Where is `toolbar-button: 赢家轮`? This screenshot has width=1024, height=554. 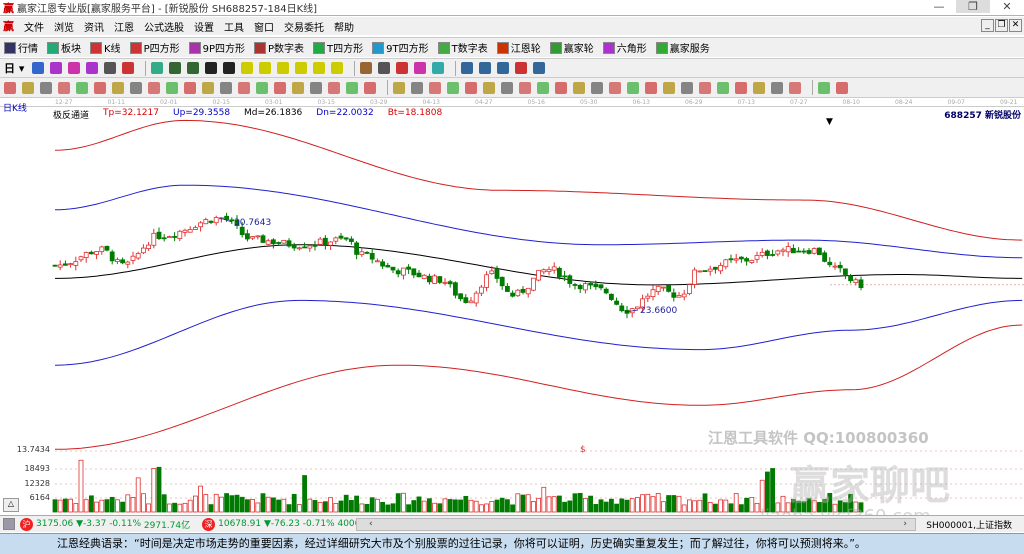 toolbar-button: 赢家轮 is located at coordinates (571, 47).